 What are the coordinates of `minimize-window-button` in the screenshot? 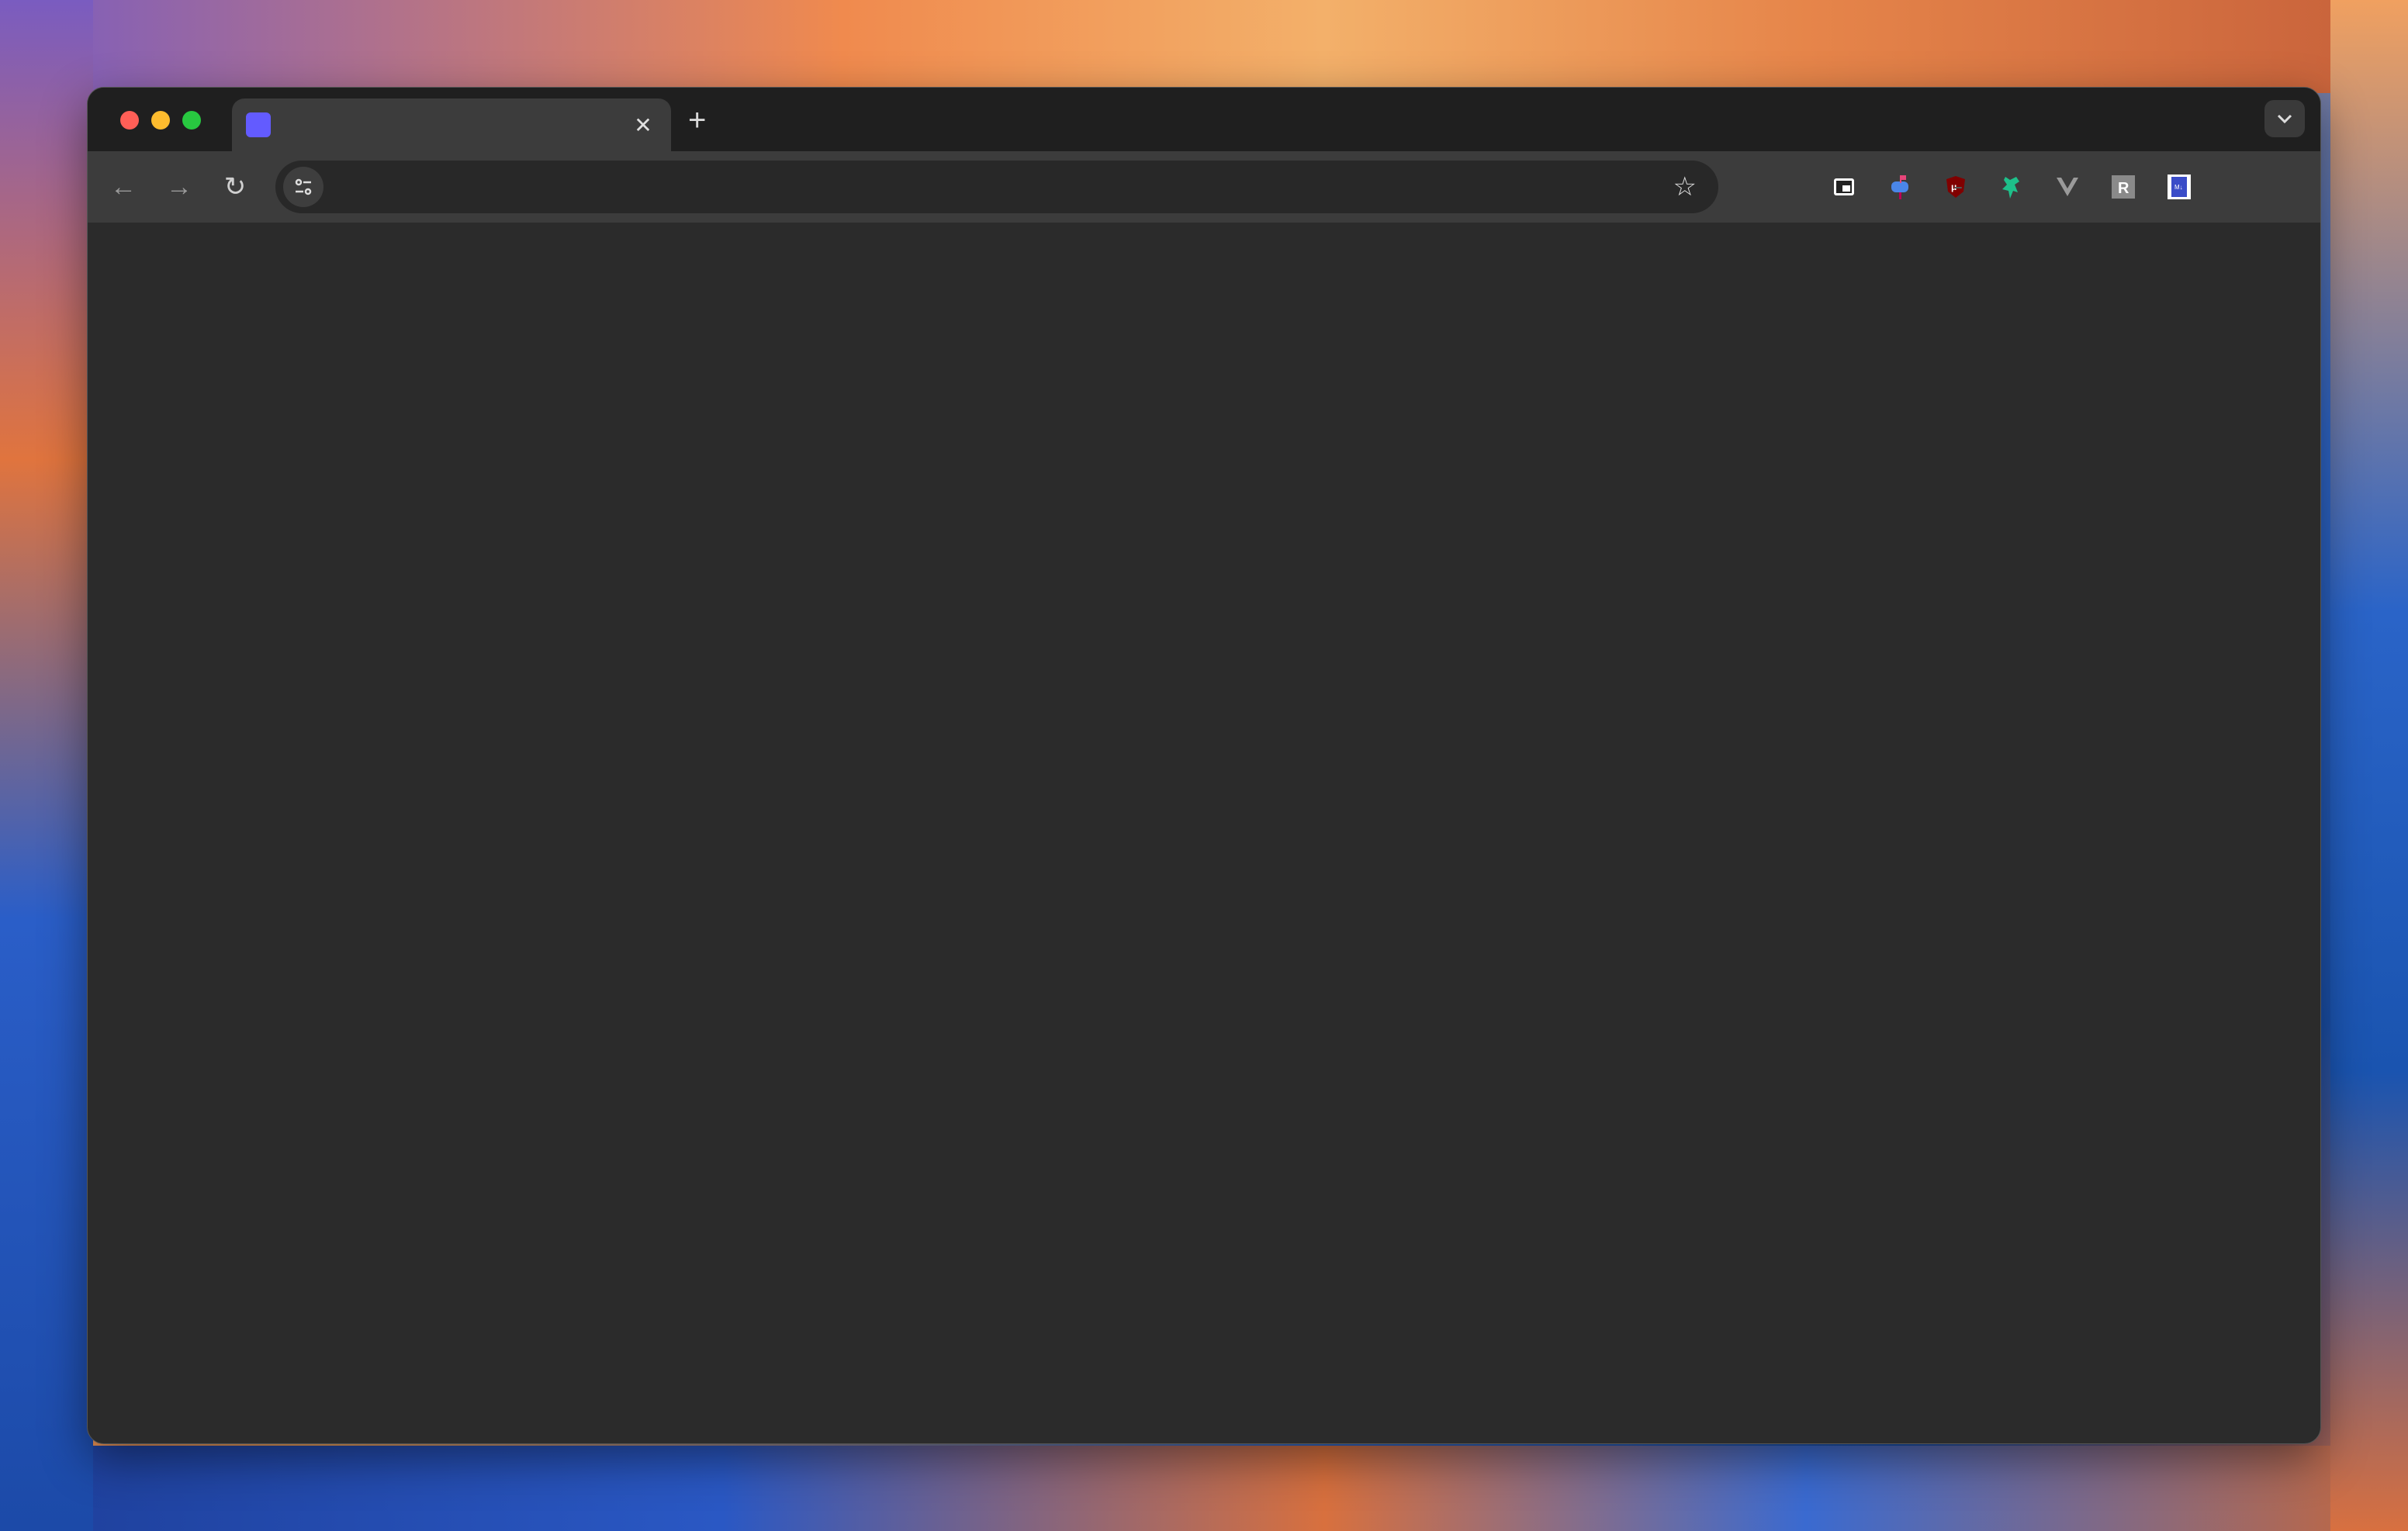 It's located at (160, 120).